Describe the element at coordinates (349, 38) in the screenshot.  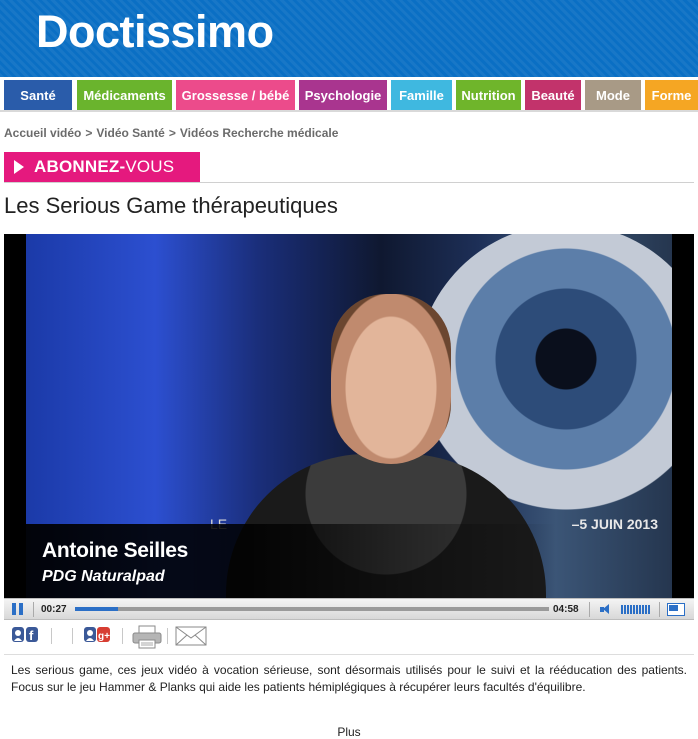
I see `site-header: Doctissimo` at that location.